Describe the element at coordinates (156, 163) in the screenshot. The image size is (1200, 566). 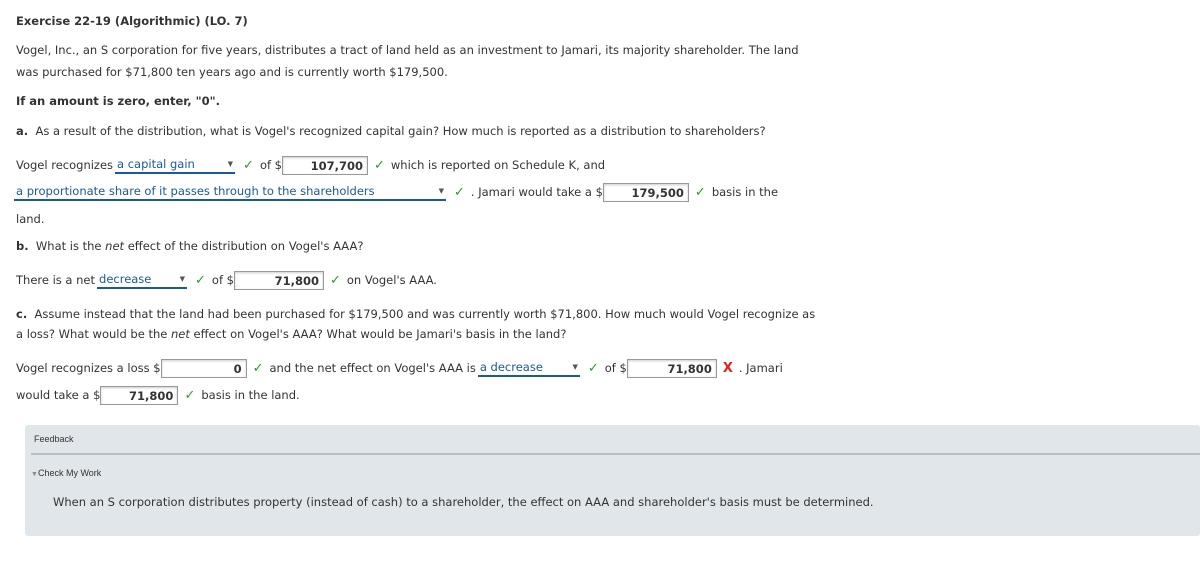
I see `select-value: a capital gain` at that location.